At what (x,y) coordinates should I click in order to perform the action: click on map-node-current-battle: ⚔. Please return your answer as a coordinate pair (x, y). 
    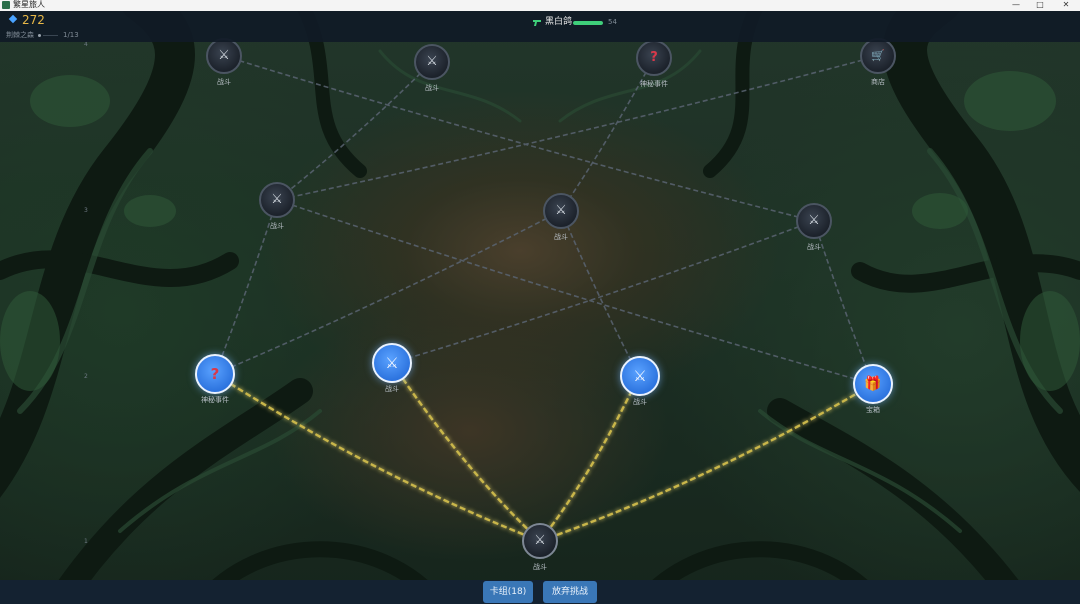
    Looking at the image, I should click on (540, 541).